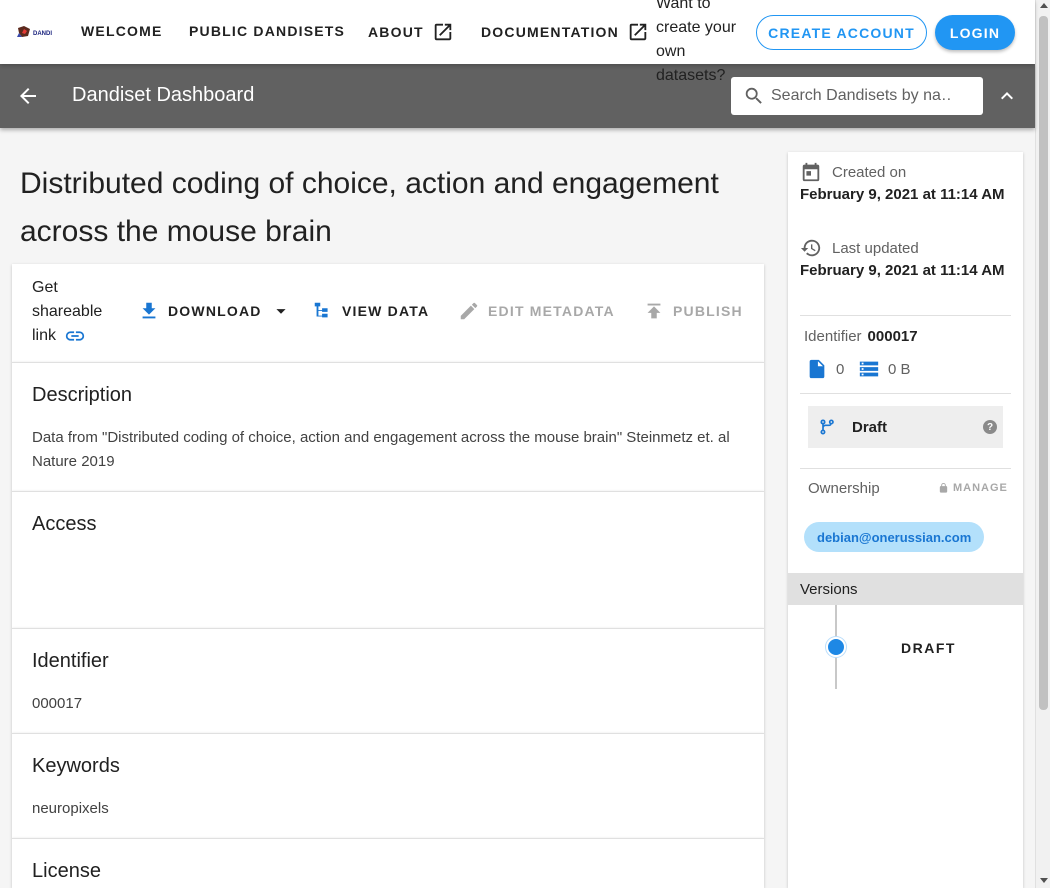 The width and height of the screenshot is (1050, 888). I want to click on search-input, so click(862, 96).